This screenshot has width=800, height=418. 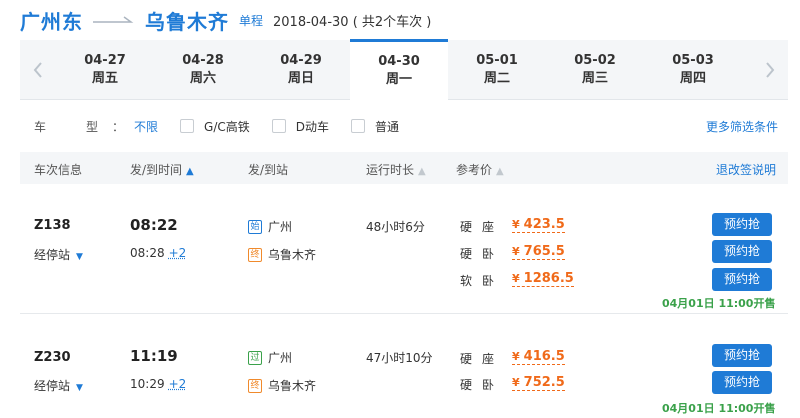 What do you see at coordinates (543, 279) in the screenshot?
I see `seat-price: ¥1286.5` at bounding box center [543, 279].